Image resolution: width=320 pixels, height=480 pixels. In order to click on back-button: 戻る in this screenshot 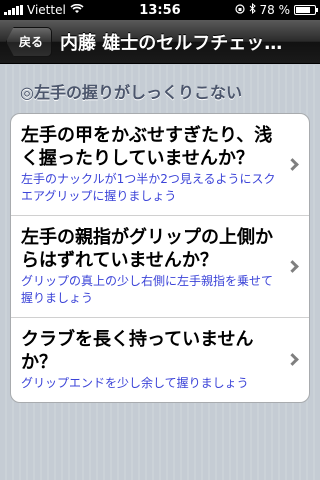, I will do `click(29, 41)`.